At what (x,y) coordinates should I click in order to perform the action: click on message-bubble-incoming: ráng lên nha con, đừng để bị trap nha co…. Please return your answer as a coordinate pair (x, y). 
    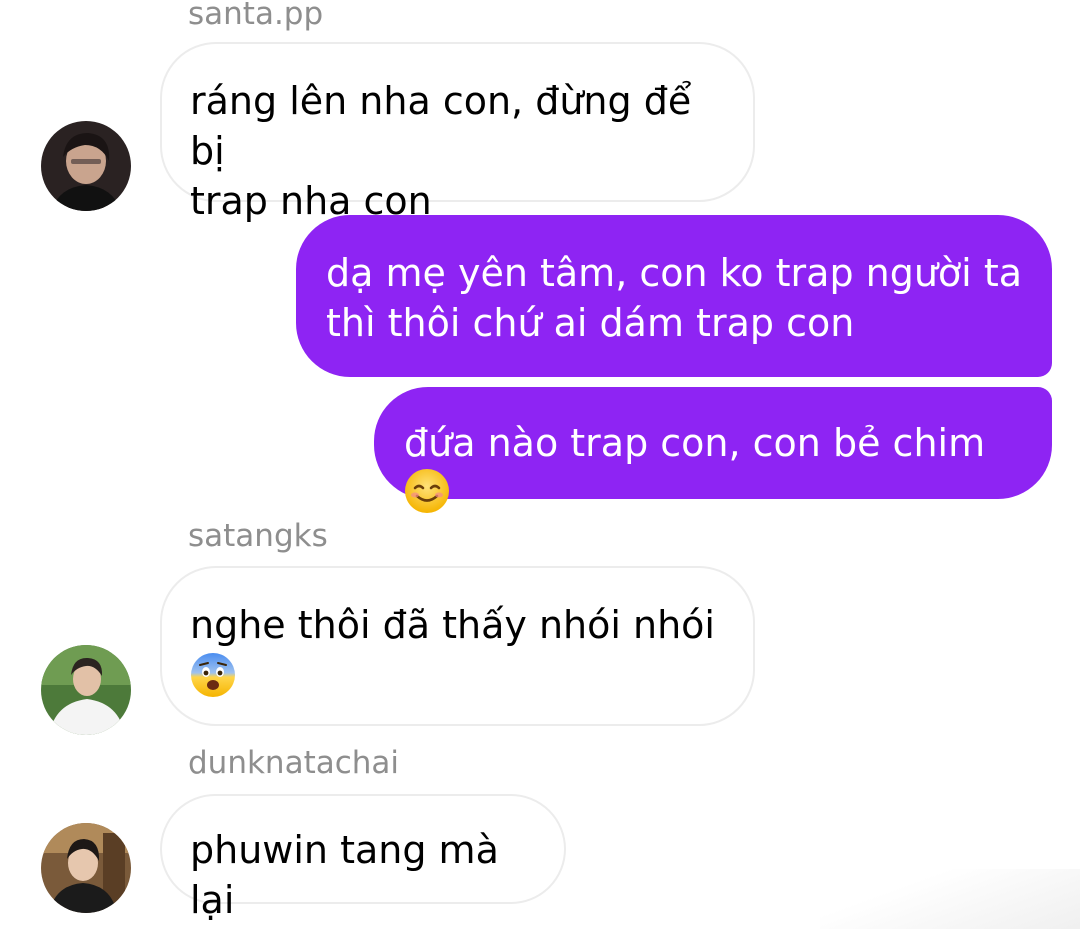
    Looking at the image, I should click on (457, 132).